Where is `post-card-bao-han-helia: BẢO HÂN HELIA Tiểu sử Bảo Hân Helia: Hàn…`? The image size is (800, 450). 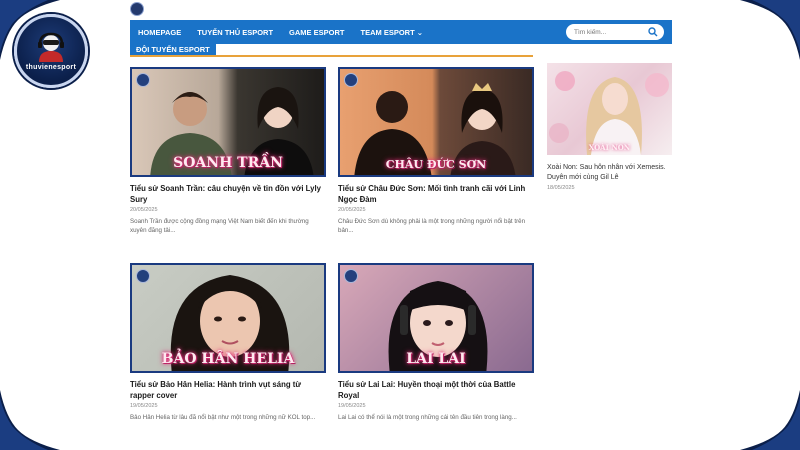
post-card-bao-han-helia: BẢO HÂN HELIA Tiểu sử Bảo Hân Helia: Hàn… is located at coordinates (228, 342).